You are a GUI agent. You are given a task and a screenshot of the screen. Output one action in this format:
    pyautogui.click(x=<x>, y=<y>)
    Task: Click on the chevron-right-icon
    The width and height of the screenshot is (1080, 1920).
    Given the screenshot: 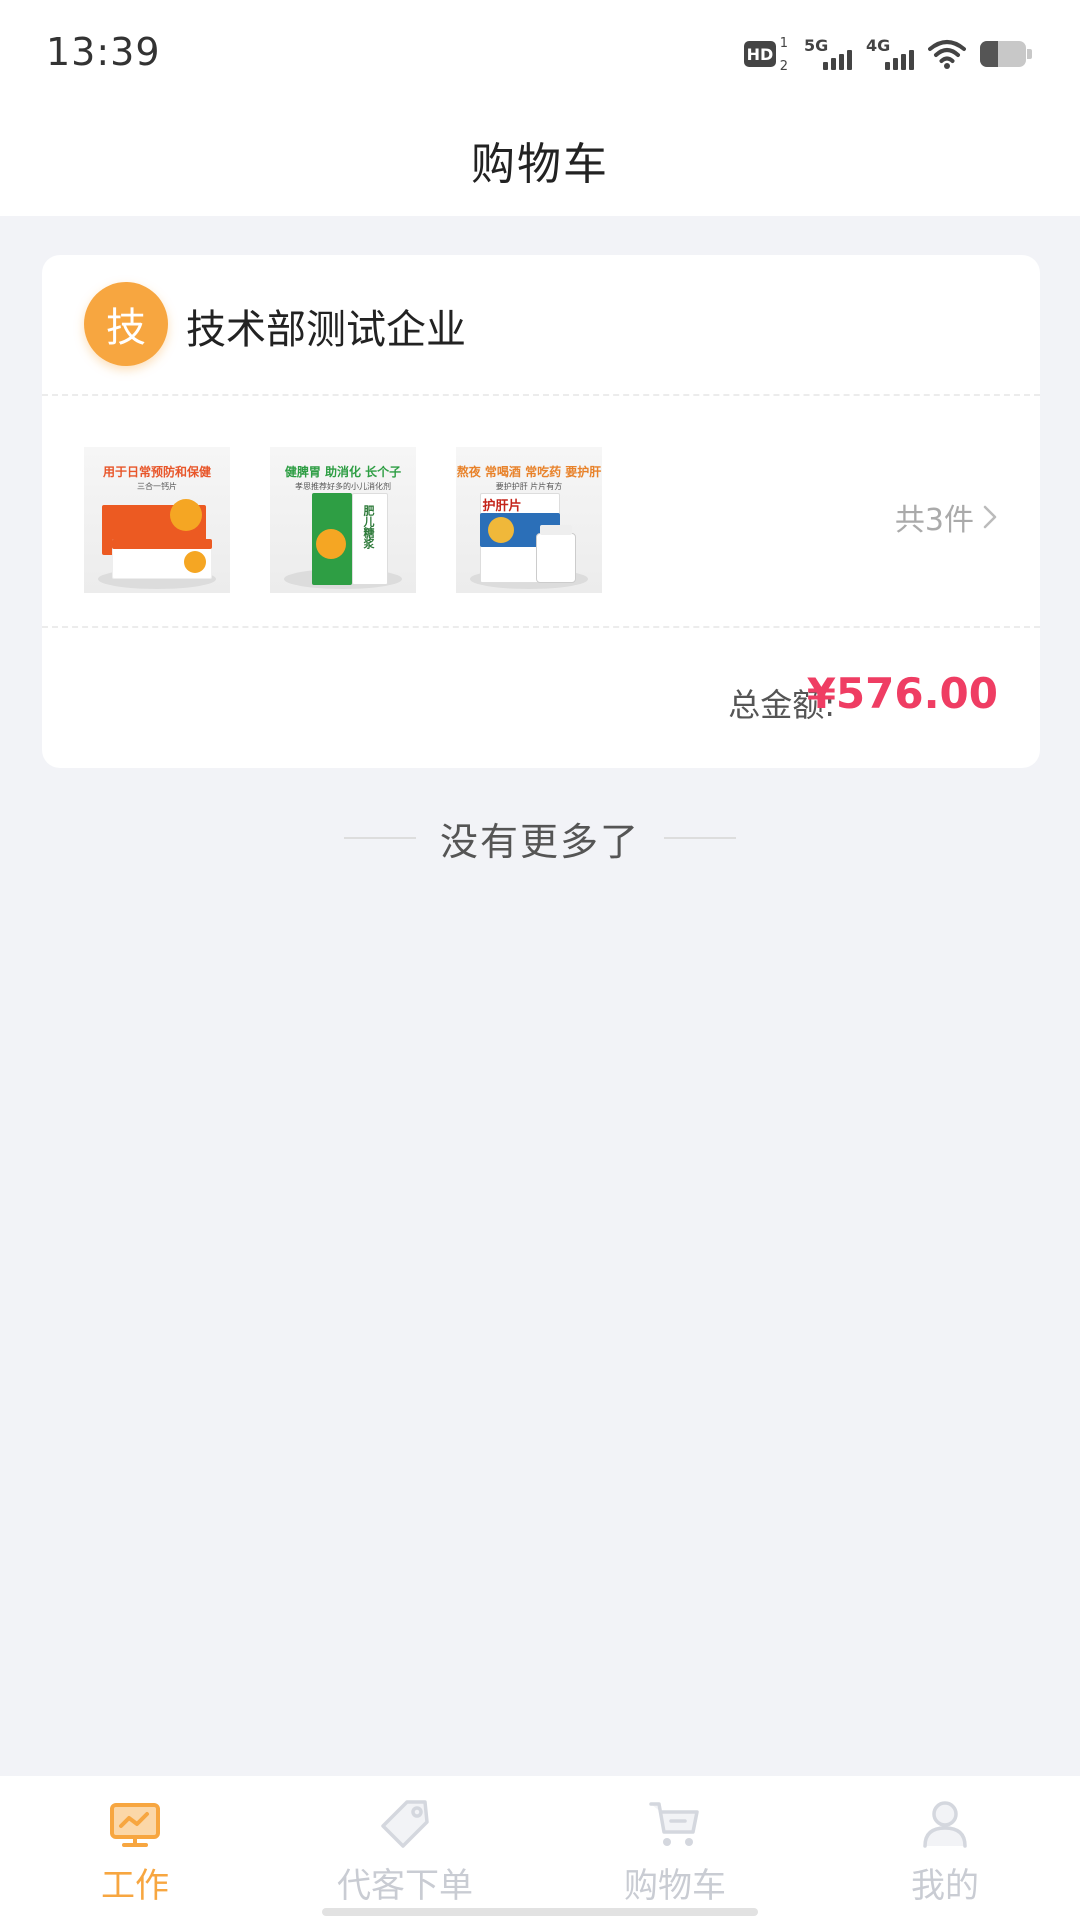 What is the action you would take?
    pyautogui.click(x=990, y=517)
    